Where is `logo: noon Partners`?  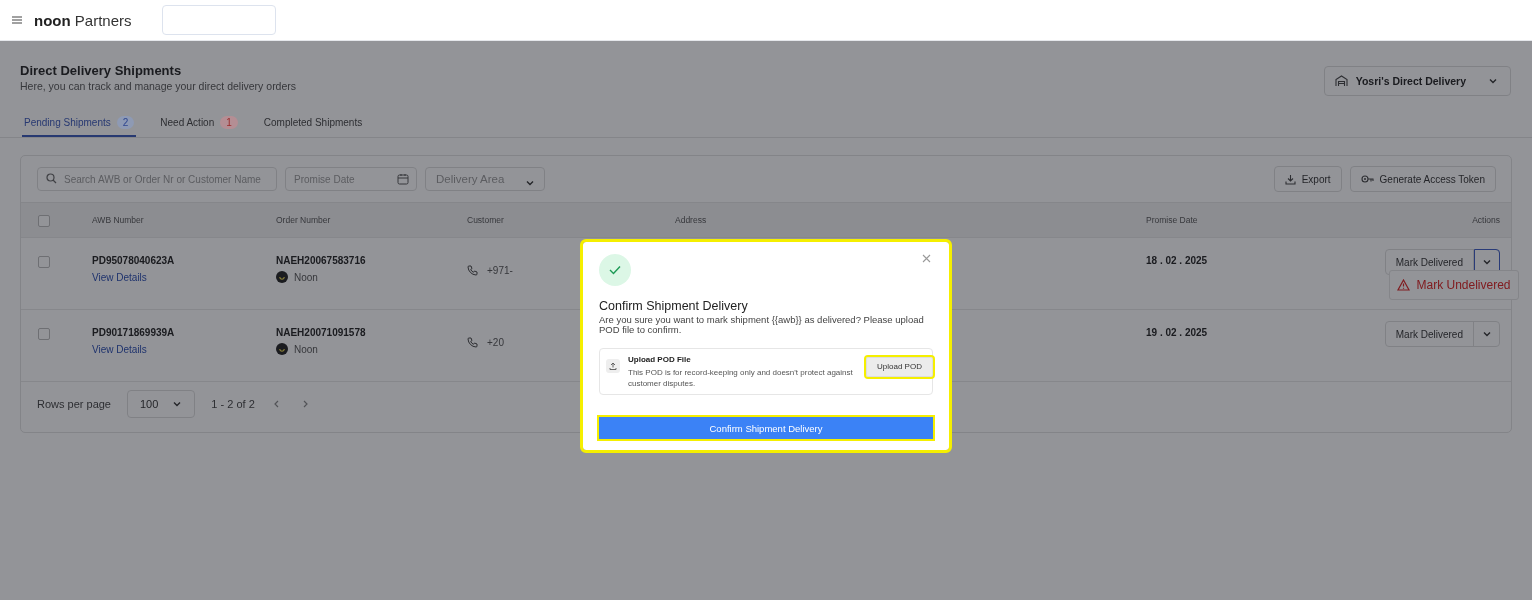 logo: noon Partners is located at coordinates (83, 20).